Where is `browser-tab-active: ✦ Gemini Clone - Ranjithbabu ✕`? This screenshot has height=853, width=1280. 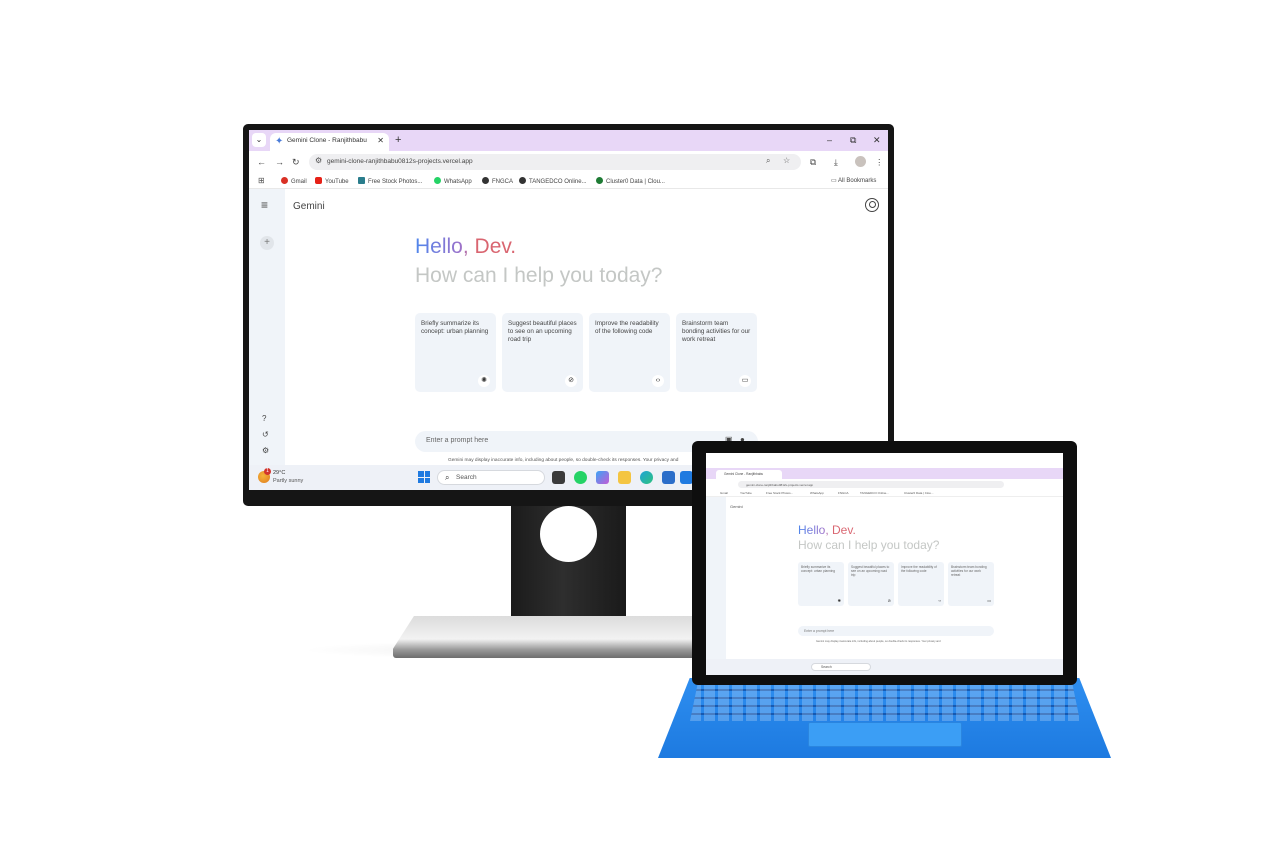 browser-tab-active: ✦ Gemini Clone - Ranjithbabu ✕ is located at coordinates (329, 142).